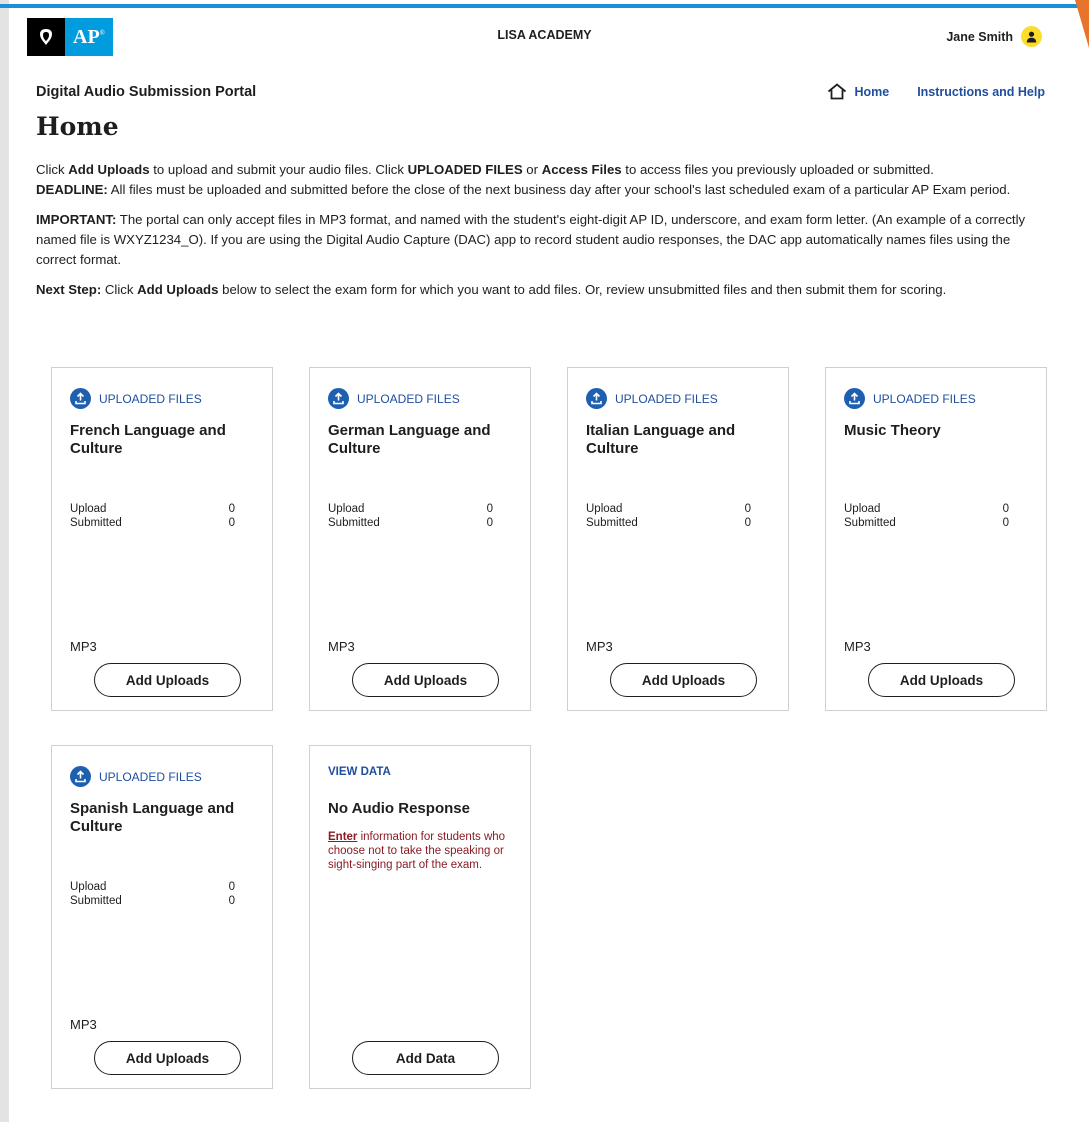 Image resolution: width=1089 pixels, height=1122 pixels. What do you see at coordinates (72, 189) in the screenshot?
I see `intro-bold-deadline: DEADLINE:` at bounding box center [72, 189].